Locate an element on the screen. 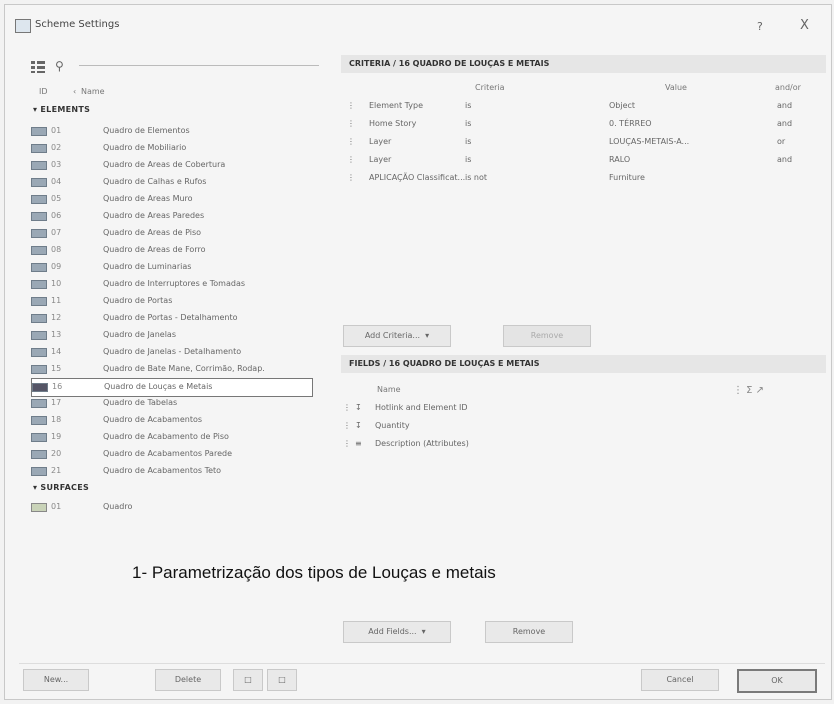 This screenshot has height=704, width=834. list-item: 17 Quadro de Tabelas is located at coordinates (171, 403).